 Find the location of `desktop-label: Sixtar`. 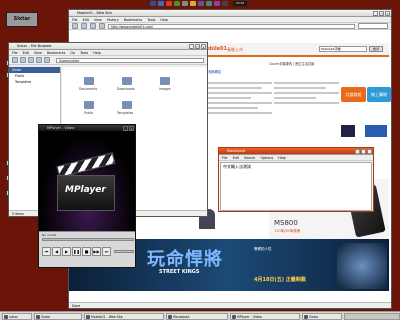

desktop-label: Sixtar is located at coordinates (22, 19).